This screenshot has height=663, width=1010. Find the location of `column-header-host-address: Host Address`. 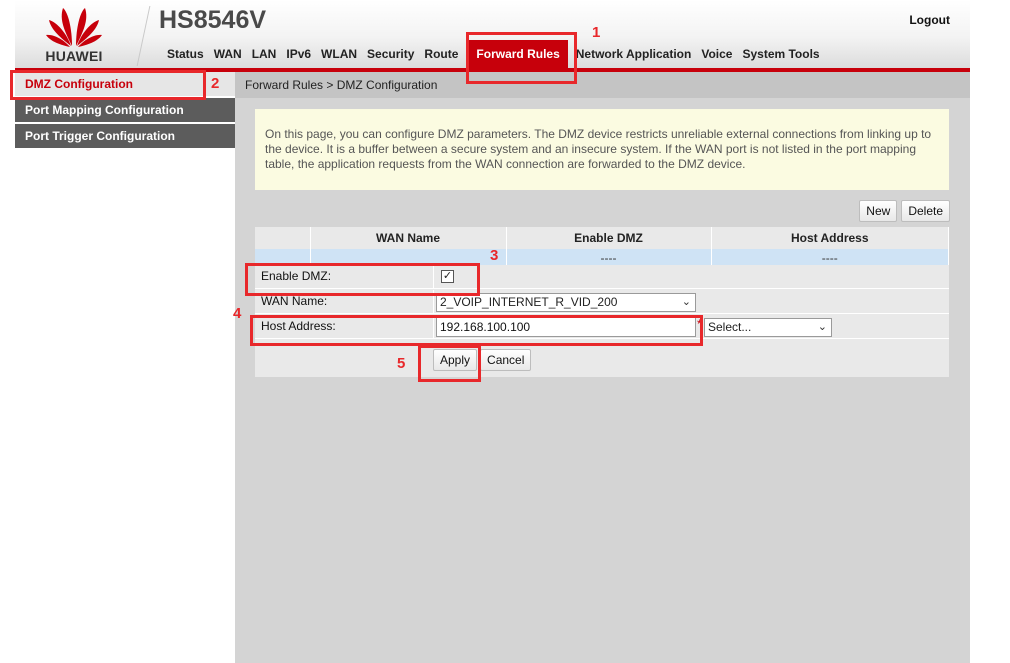

column-header-host-address: Host Address is located at coordinates (830, 238).